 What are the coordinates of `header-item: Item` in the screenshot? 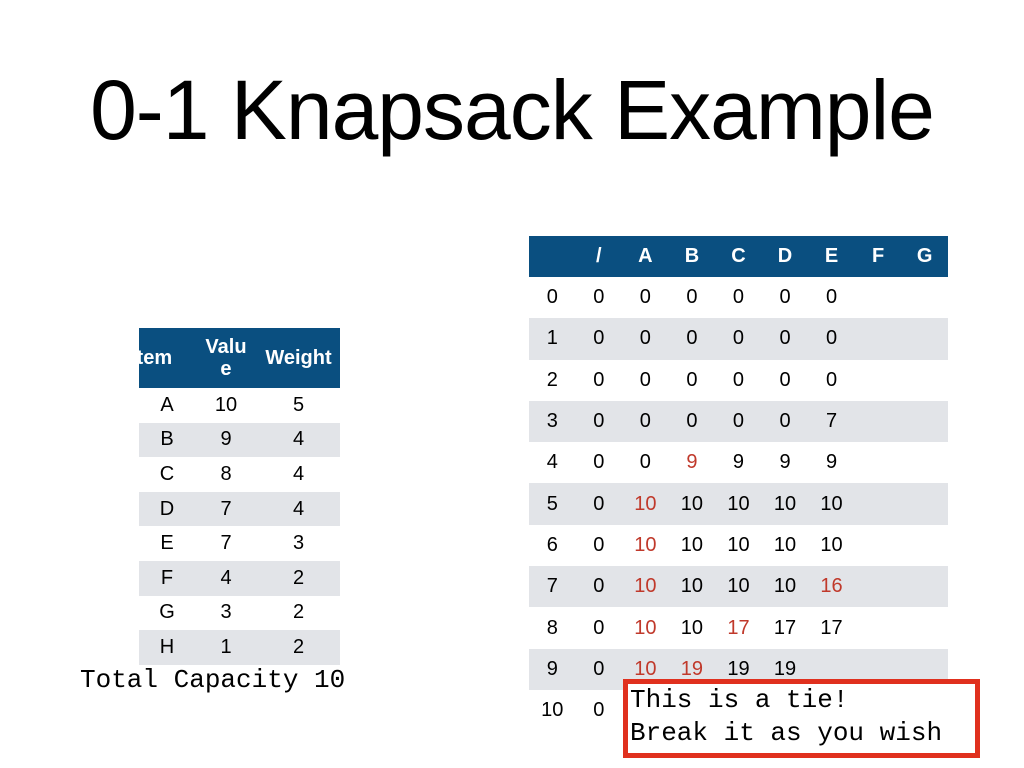 It's located at (152, 358).